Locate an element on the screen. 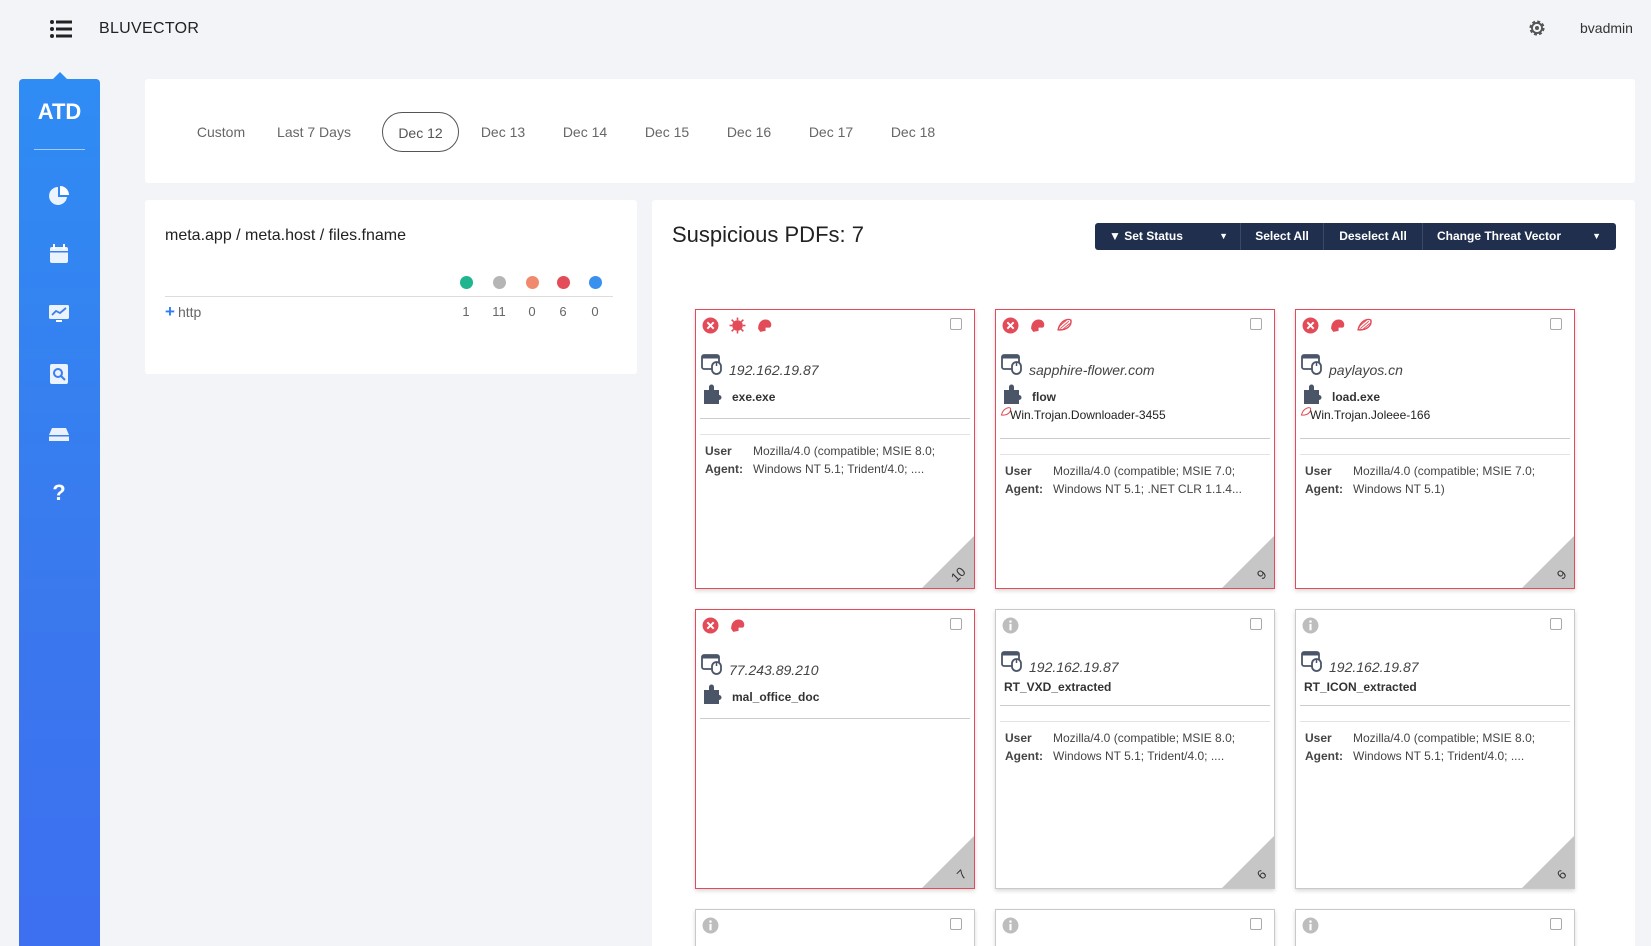  date-tab-custom: Custom is located at coordinates (221, 132).